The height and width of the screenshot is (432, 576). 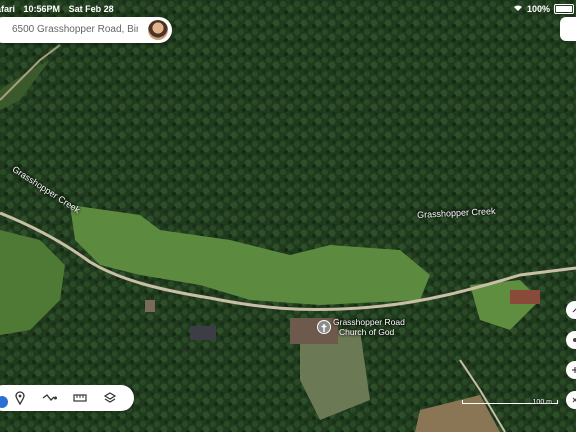 What do you see at coordinates (150, 306) in the screenshot?
I see `shed` at bounding box center [150, 306].